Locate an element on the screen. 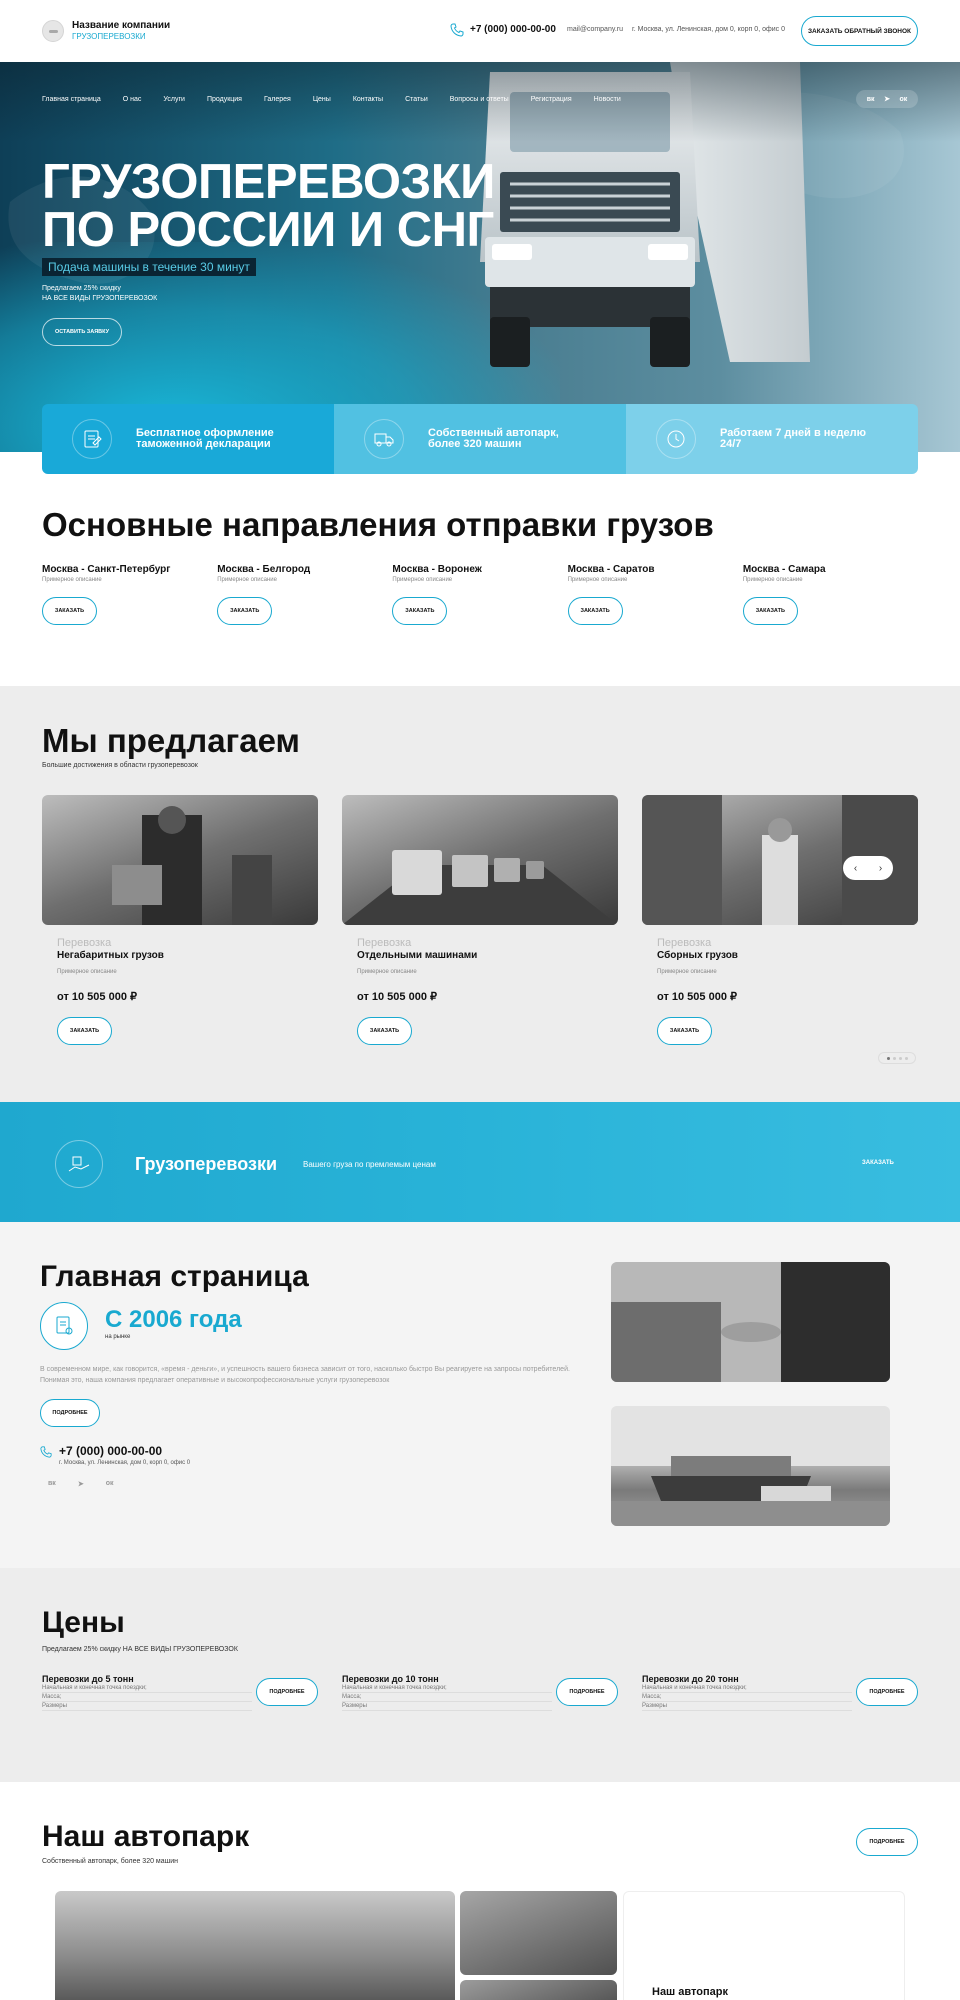 This screenshot has width=960, height=2000. slider-arrows: ‹ › is located at coordinates (868, 868).